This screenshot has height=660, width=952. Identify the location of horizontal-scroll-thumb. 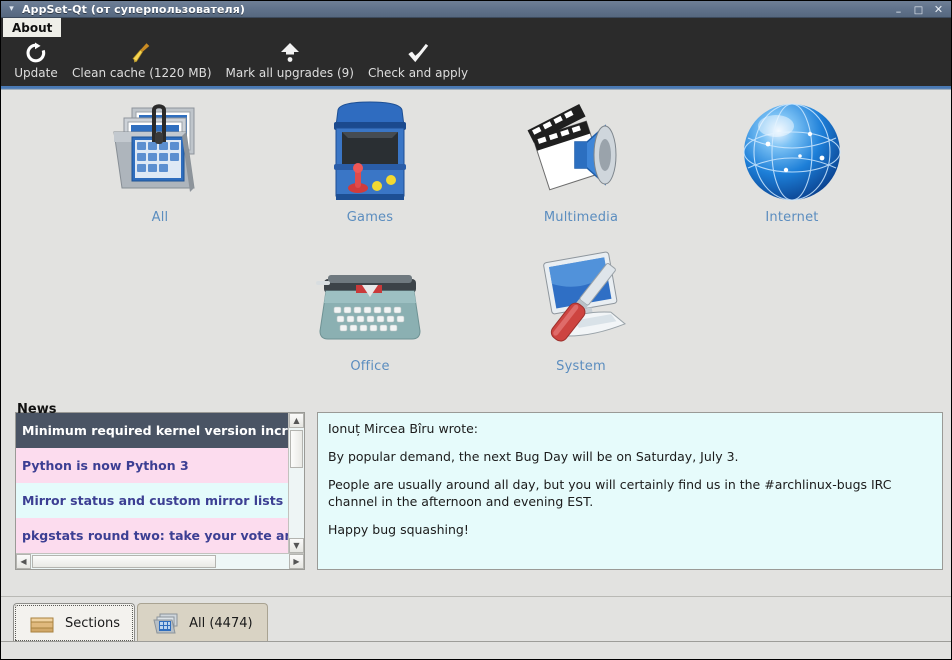
(124, 561).